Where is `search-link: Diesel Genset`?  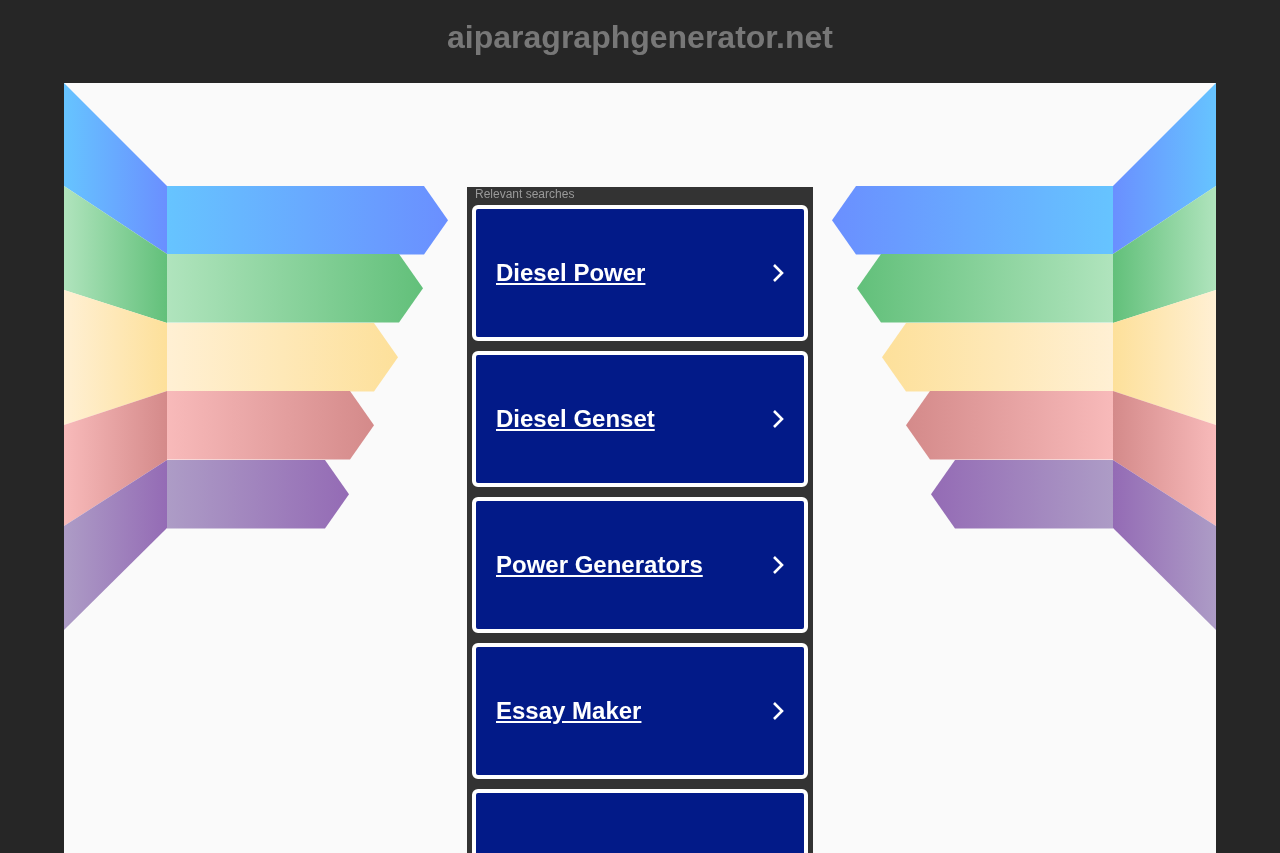 search-link: Diesel Genset is located at coordinates (640, 419).